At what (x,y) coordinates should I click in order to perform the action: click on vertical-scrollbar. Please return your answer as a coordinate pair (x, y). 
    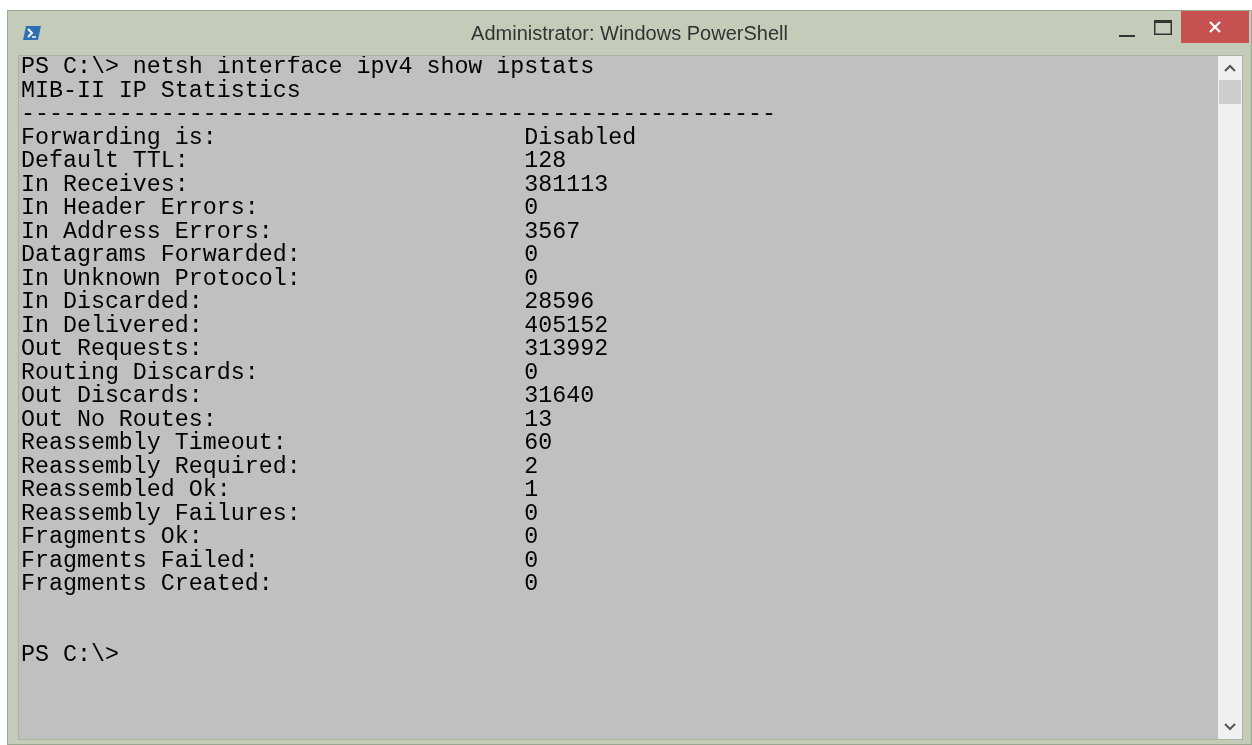
    Looking at the image, I should click on (1230, 397).